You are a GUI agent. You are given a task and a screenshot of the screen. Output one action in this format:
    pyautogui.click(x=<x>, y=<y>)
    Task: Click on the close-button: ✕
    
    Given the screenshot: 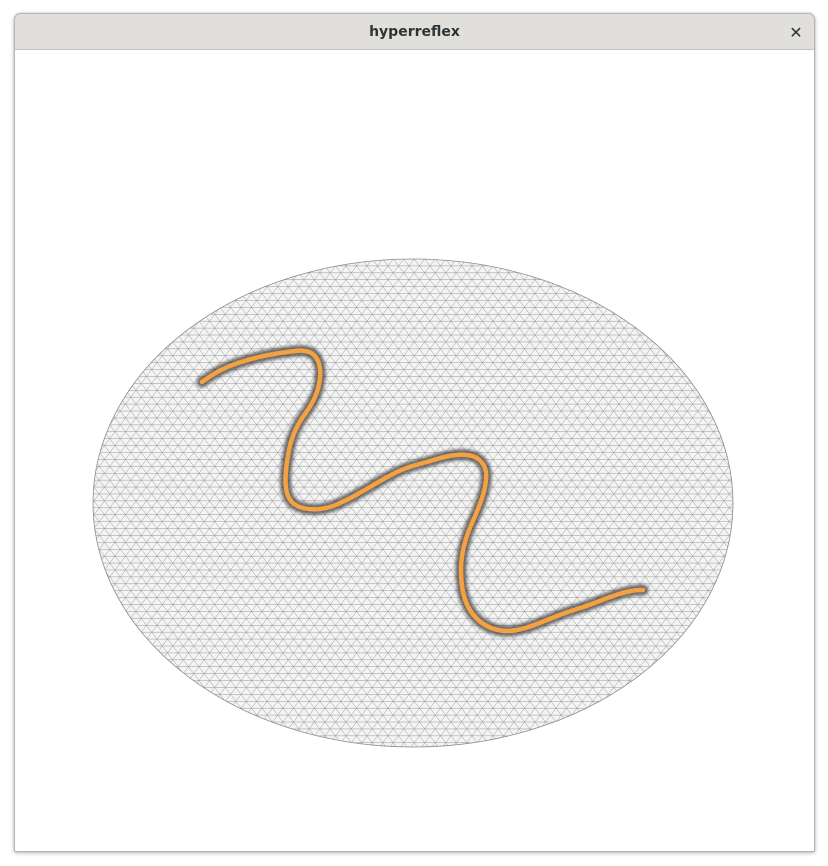 What is the action you would take?
    pyautogui.click(x=796, y=32)
    